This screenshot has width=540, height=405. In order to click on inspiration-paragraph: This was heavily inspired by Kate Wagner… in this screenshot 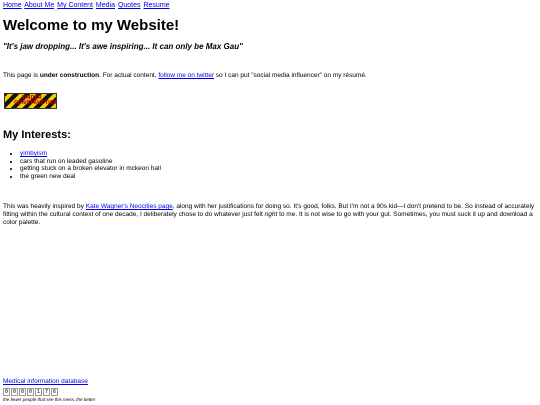, I will do `click(270, 215)`.